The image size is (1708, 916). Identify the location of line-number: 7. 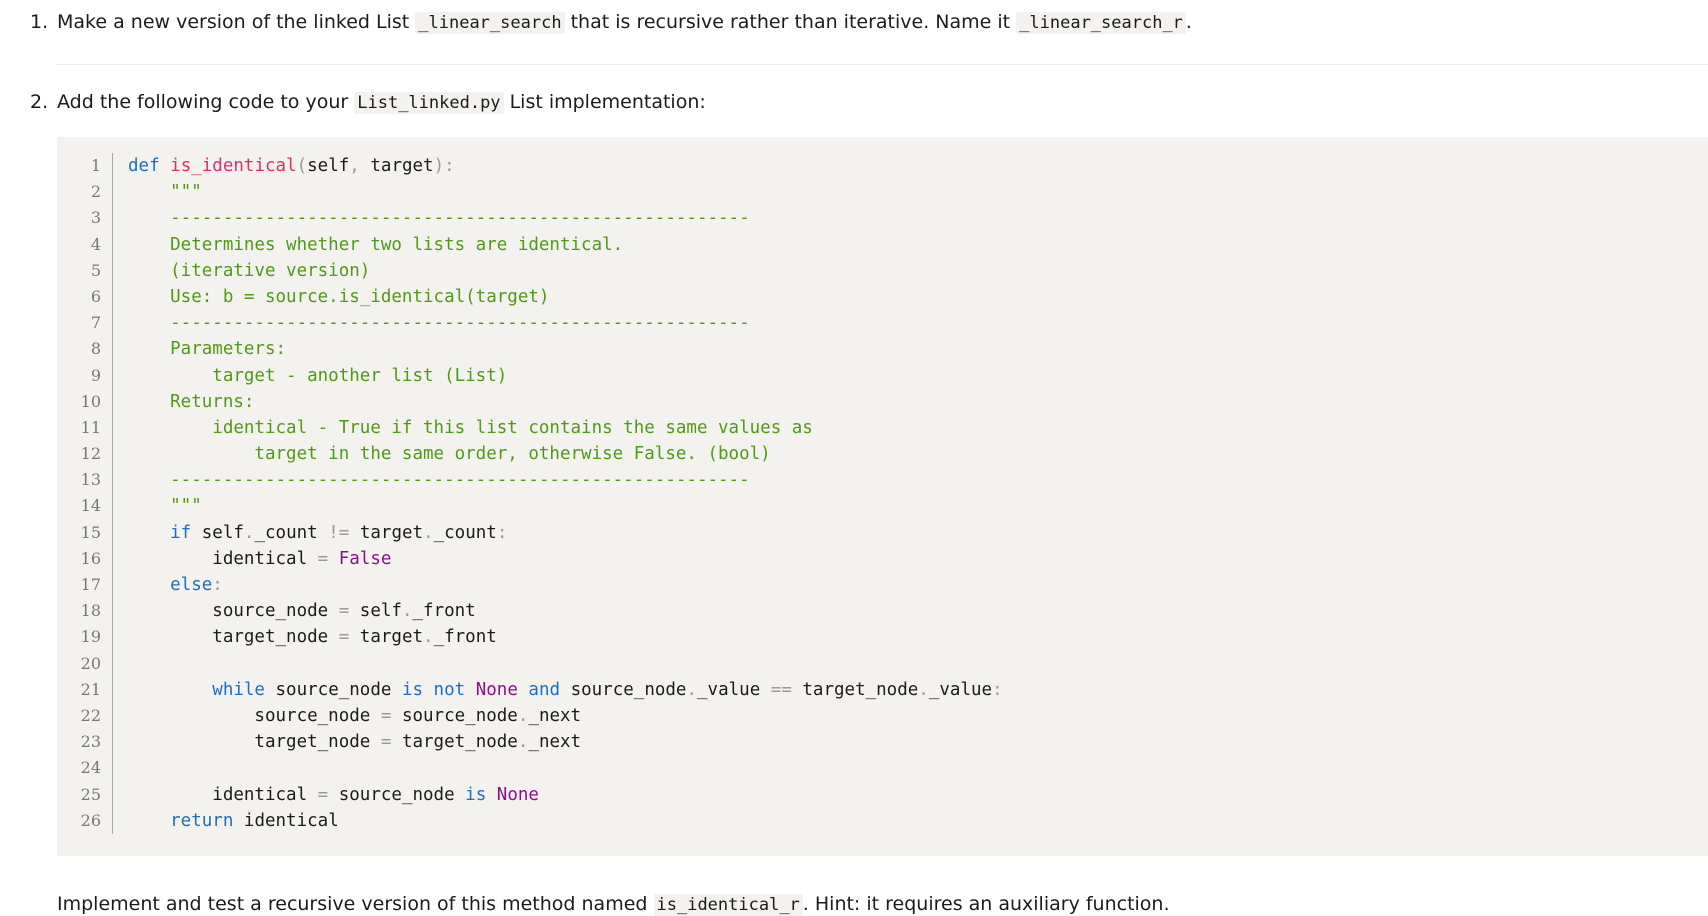
(95, 323).